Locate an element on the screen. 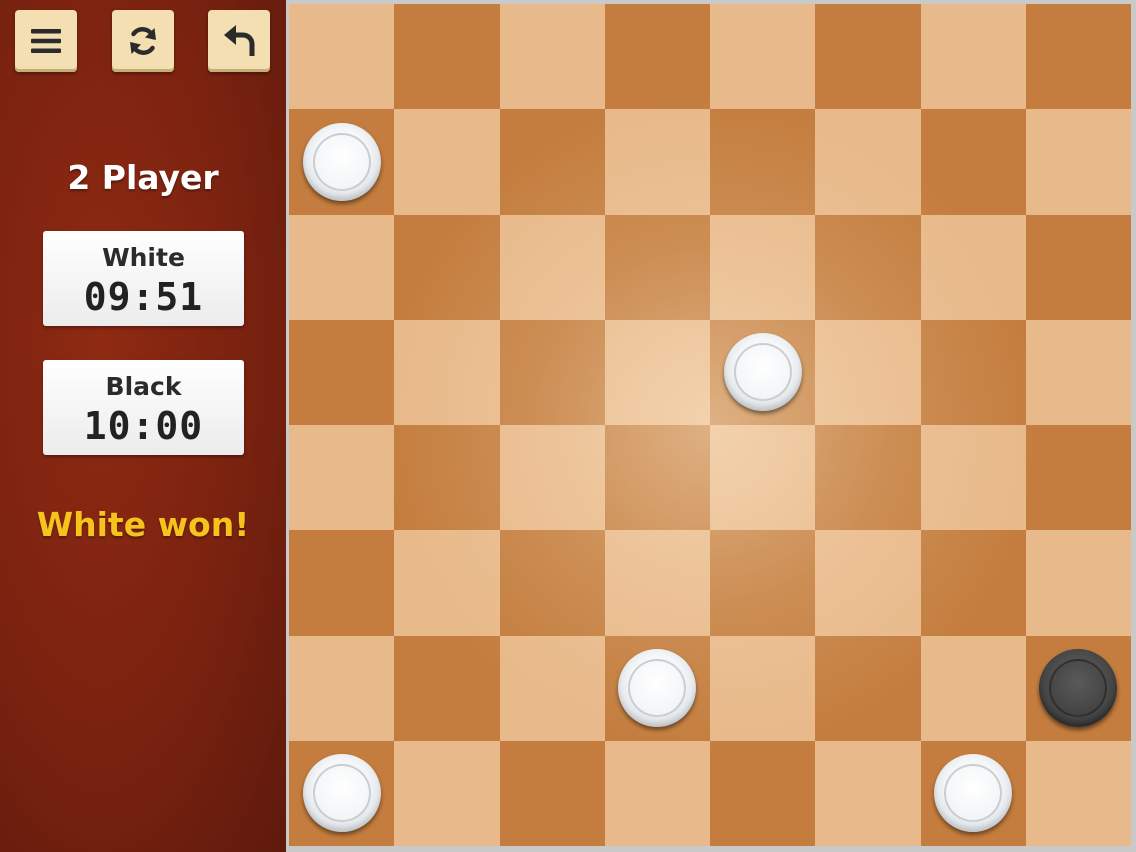 This screenshot has height=852, width=1136. menu-button is located at coordinates (46, 41).